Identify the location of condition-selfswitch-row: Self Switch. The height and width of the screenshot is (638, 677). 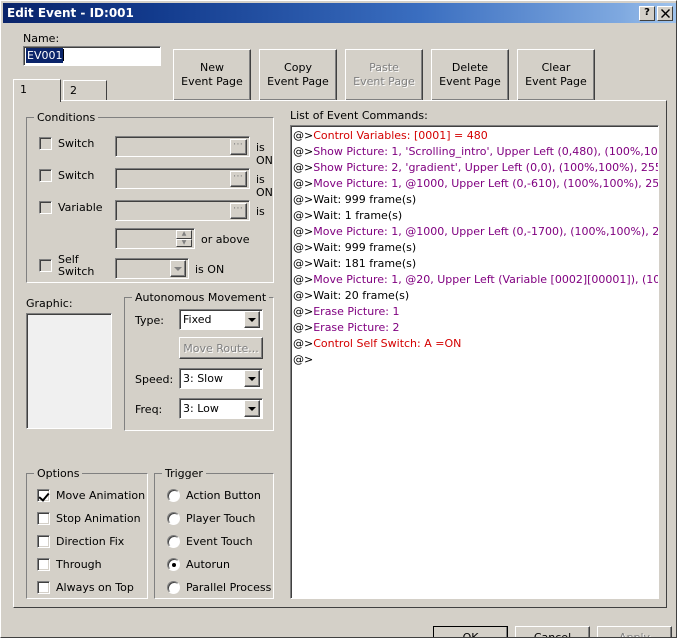
(66, 266).